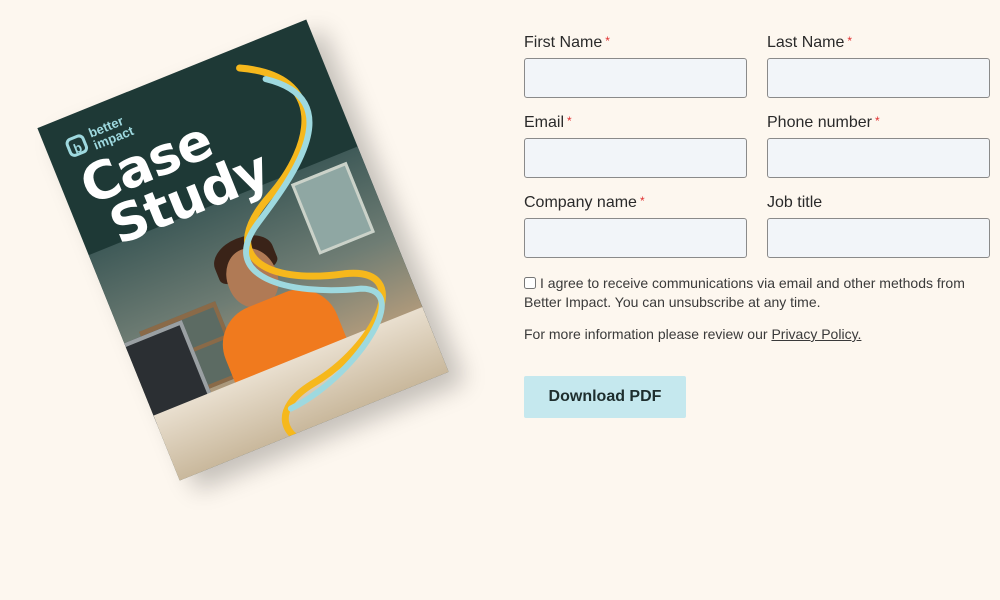 This screenshot has width=1000, height=600. I want to click on first-name-label-text: First Name, so click(563, 42).